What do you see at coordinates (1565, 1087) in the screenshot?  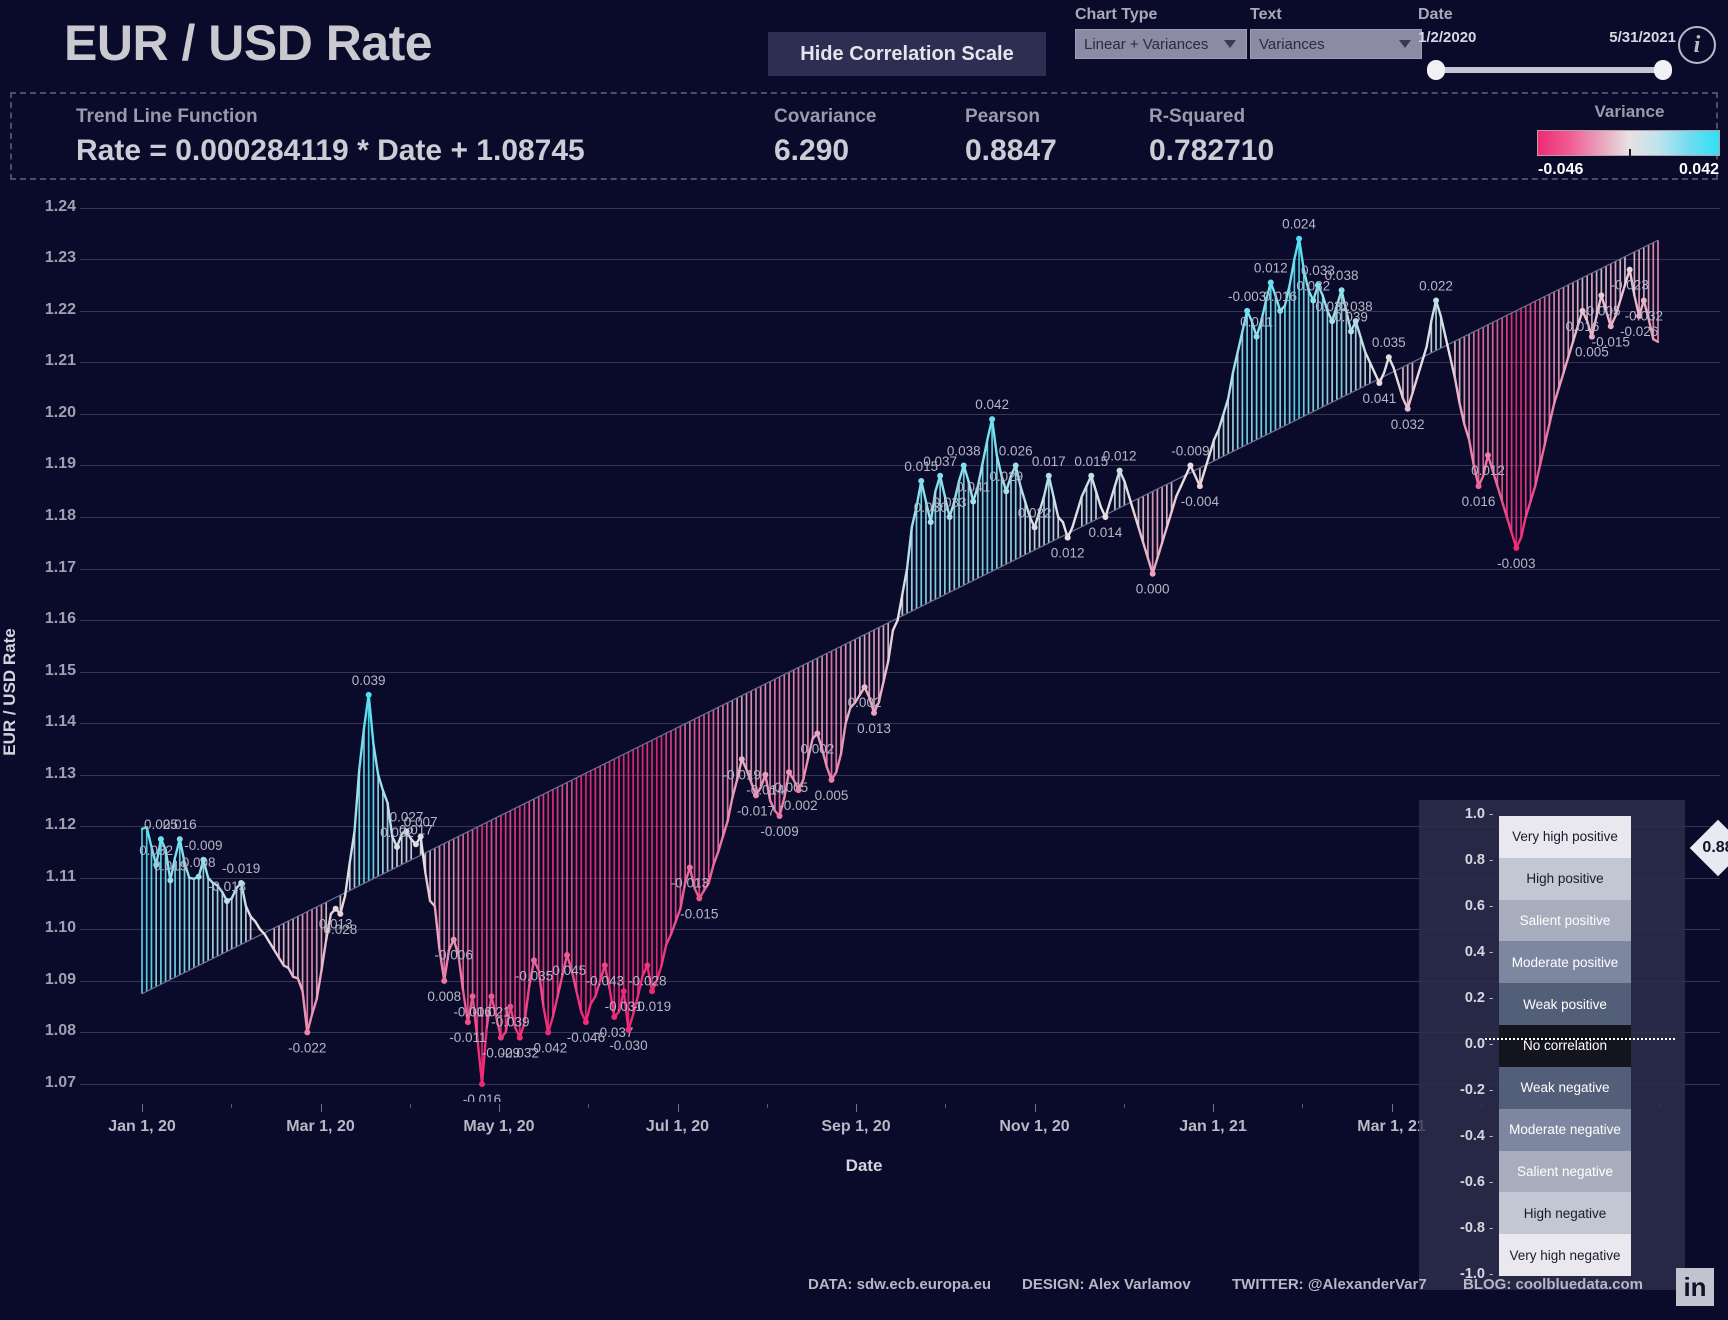 I see `correlation-band: Weak negative` at bounding box center [1565, 1087].